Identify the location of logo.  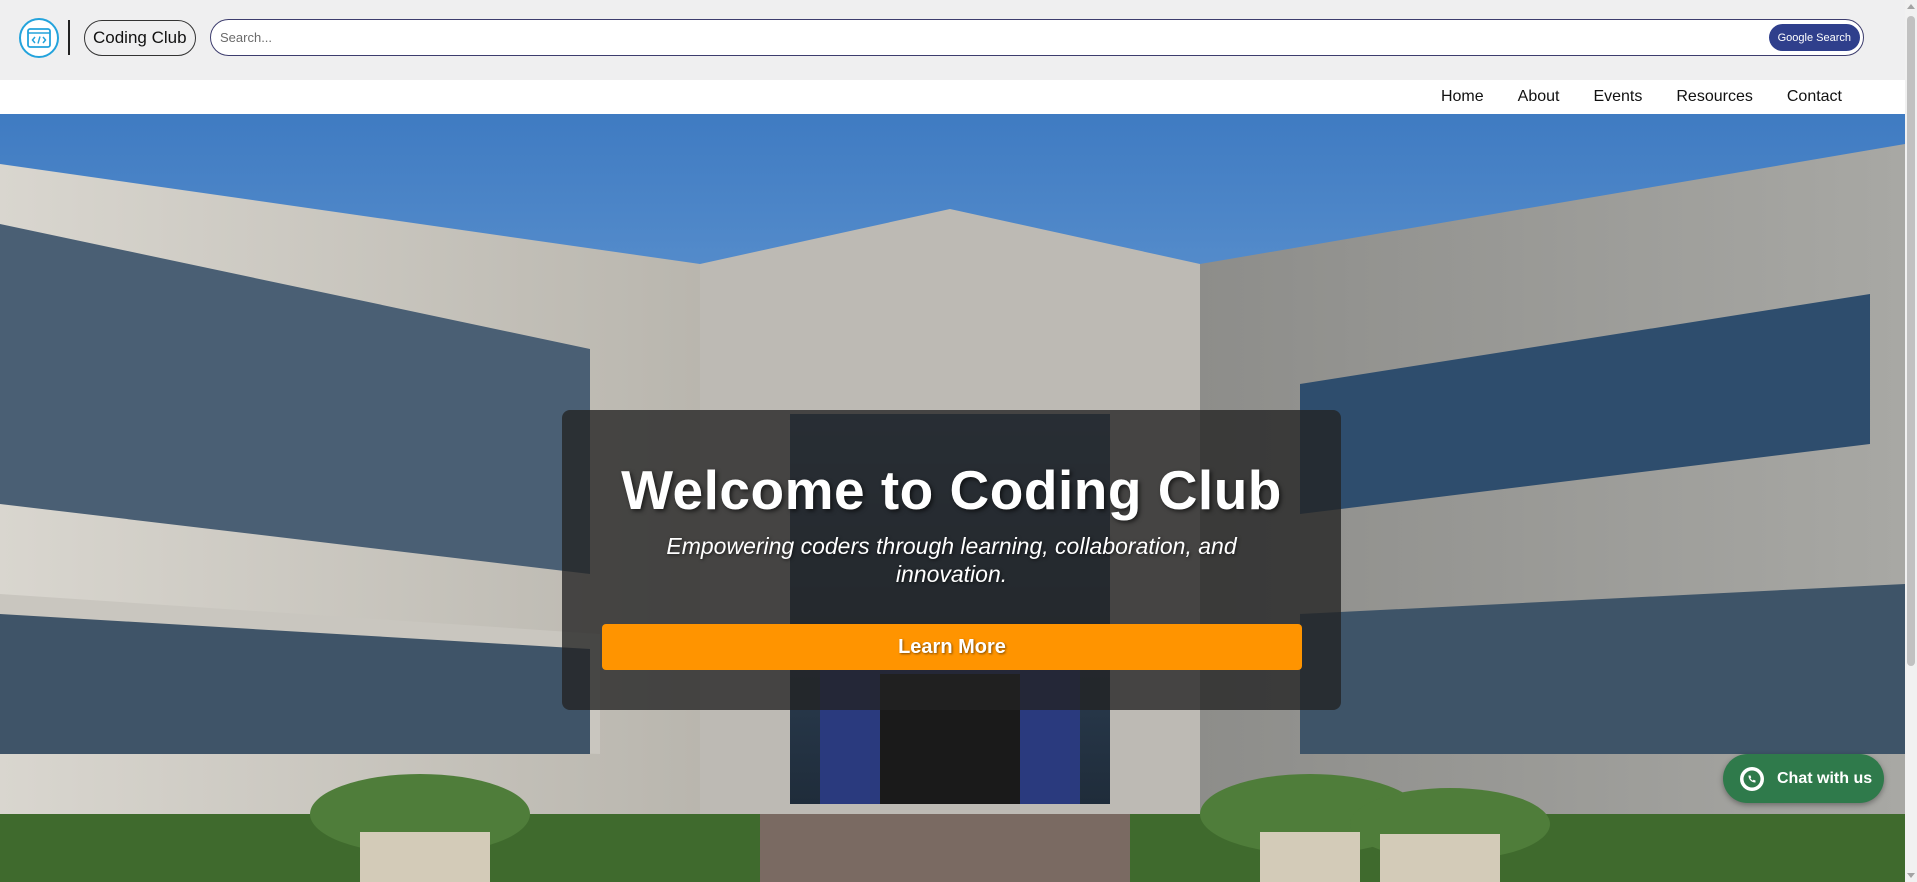
(39, 38).